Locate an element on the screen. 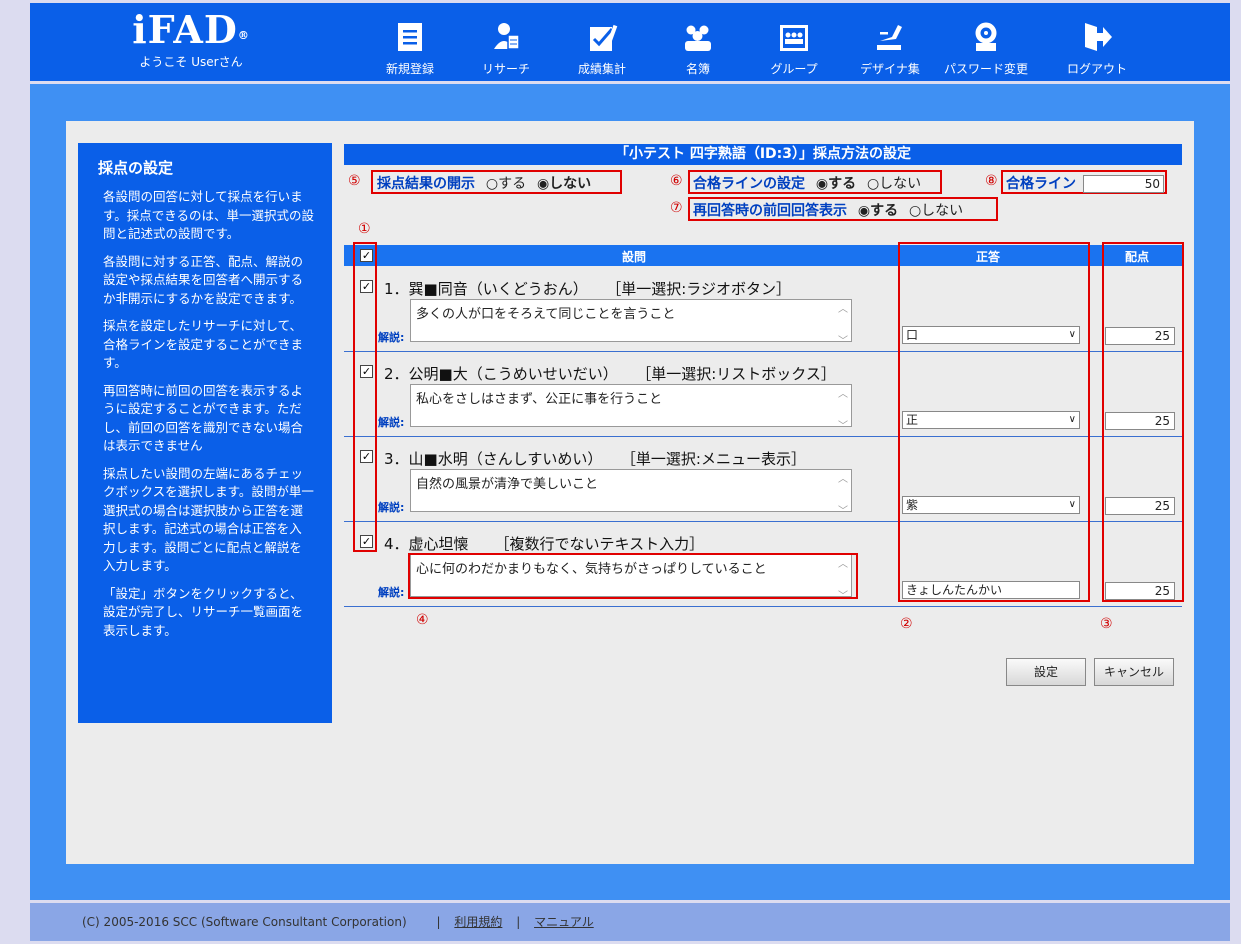  disclose-label: 採点結果の開示 is located at coordinates (426, 184).